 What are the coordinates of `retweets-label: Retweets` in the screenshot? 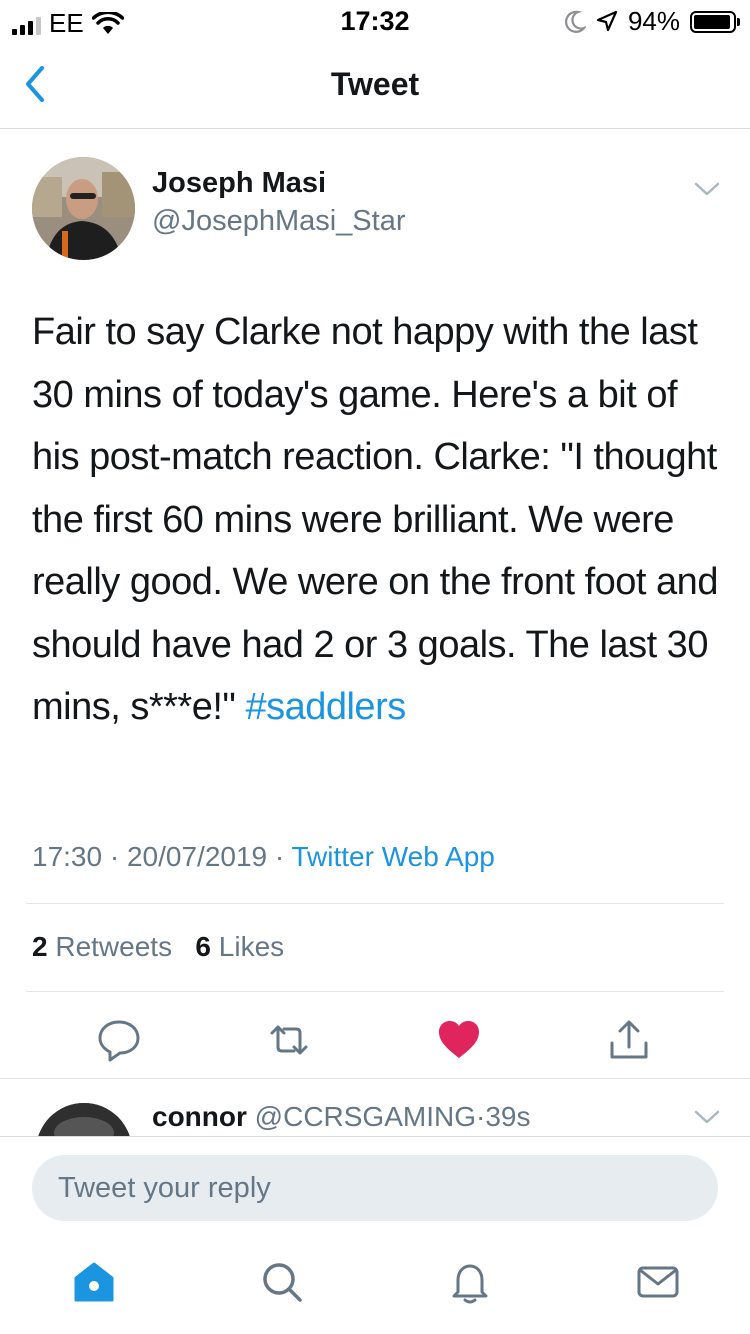 It's located at (114, 946).